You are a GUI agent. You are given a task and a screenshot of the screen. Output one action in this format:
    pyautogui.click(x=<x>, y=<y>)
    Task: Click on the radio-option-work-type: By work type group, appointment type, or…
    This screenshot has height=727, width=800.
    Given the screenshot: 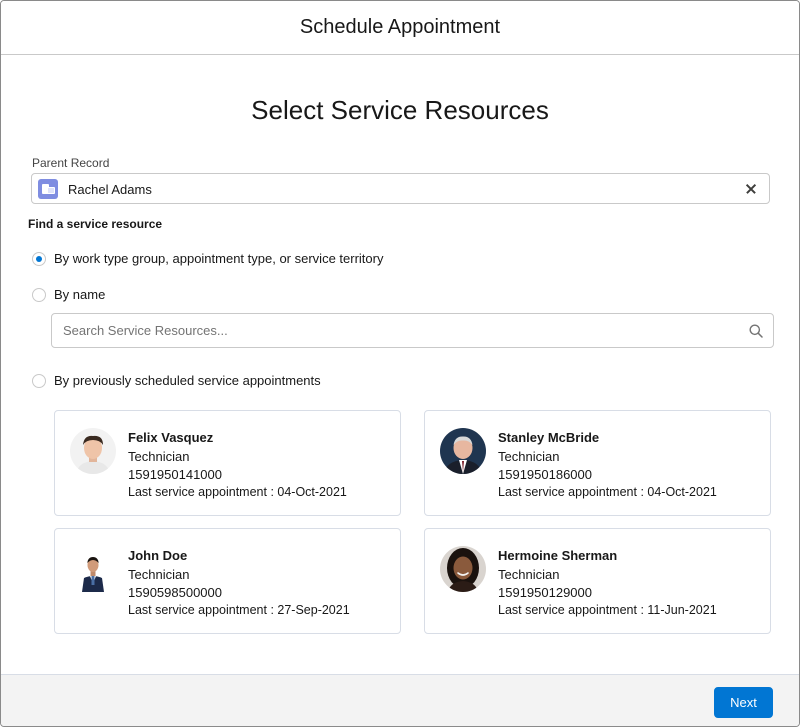 What is the action you would take?
    pyautogui.click(x=207, y=258)
    